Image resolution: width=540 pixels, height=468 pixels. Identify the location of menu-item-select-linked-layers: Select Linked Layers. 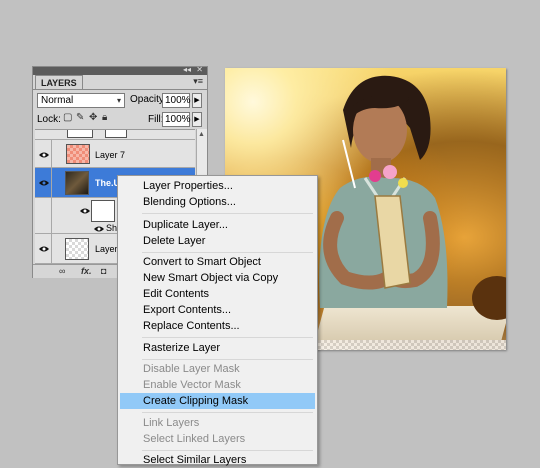
(194, 439).